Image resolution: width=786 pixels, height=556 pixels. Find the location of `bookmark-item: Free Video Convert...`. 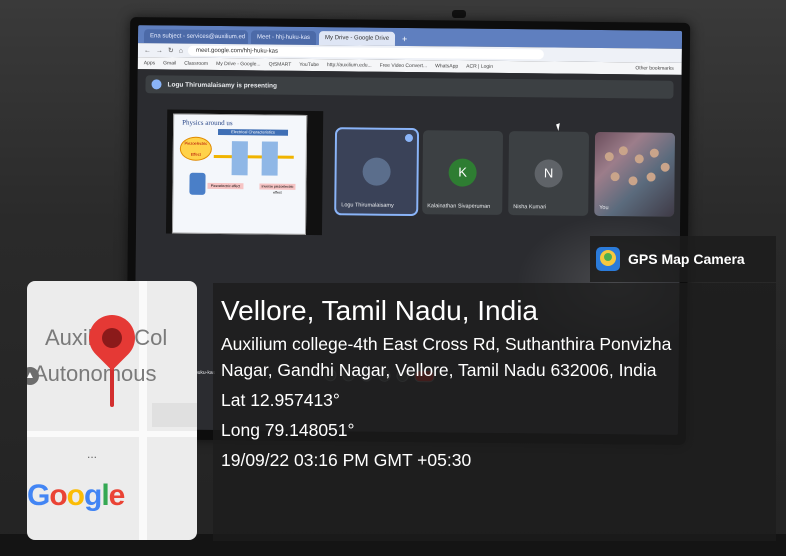

bookmark-item: Free Video Convert... is located at coordinates (403, 66).